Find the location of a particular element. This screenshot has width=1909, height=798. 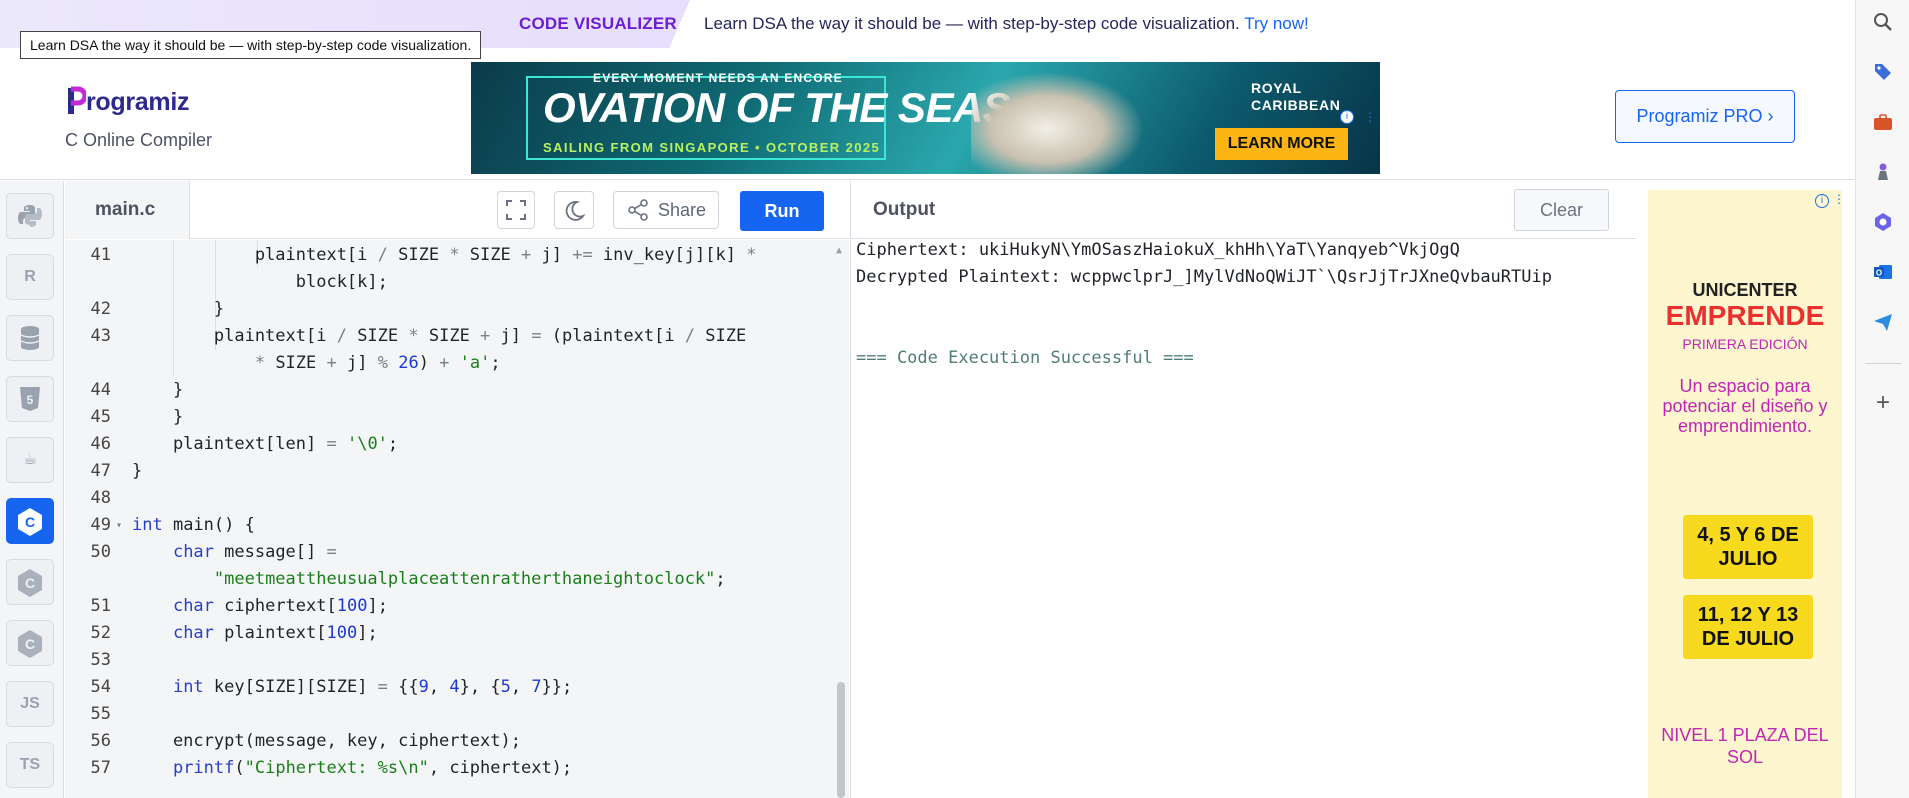

rail-c-icon: C is located at coordinates (30, 521).